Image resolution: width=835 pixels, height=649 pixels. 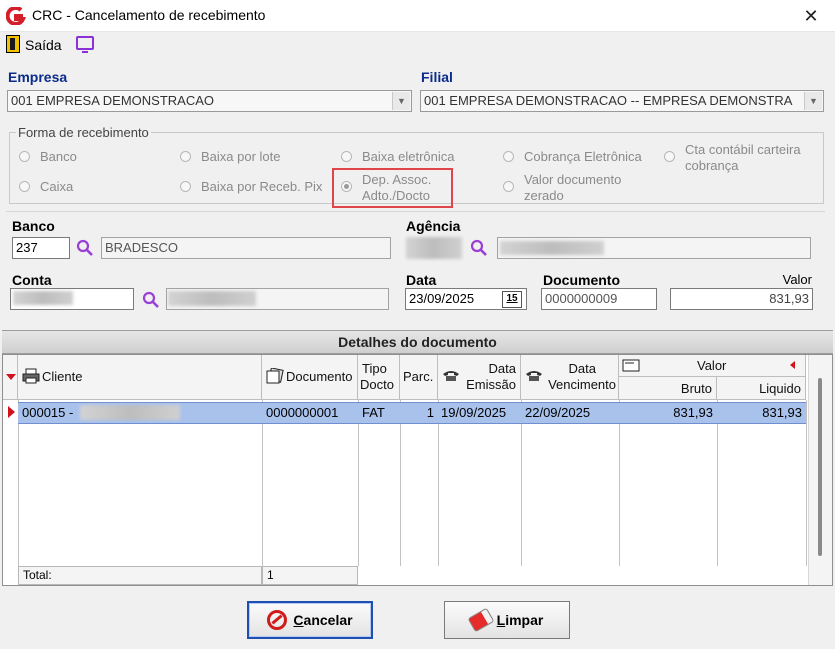 I want to click on col-label: Parc., so click(x=418, y=376).